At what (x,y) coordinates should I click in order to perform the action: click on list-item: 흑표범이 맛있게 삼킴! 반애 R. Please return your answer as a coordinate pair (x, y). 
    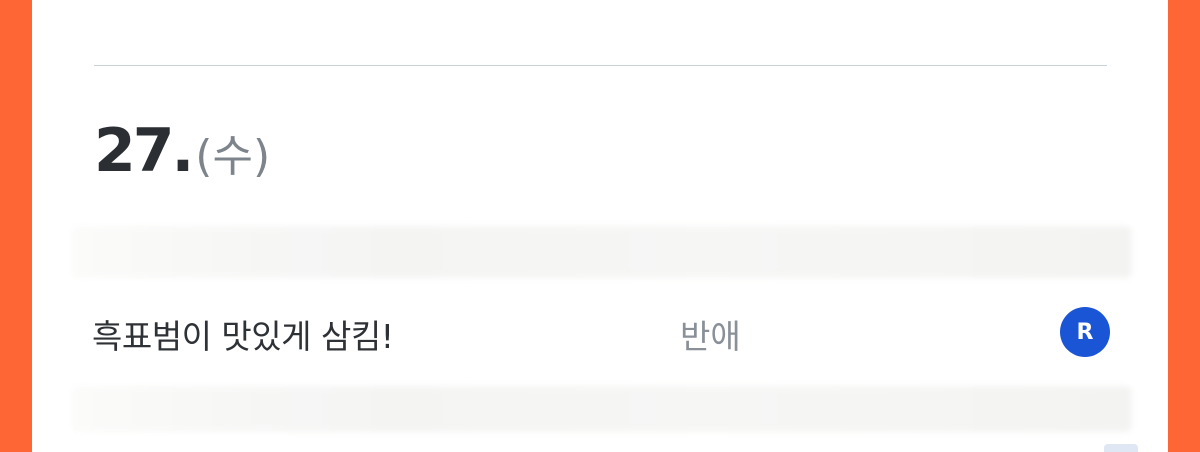
    Looking at the image, I should click on (601, 331).